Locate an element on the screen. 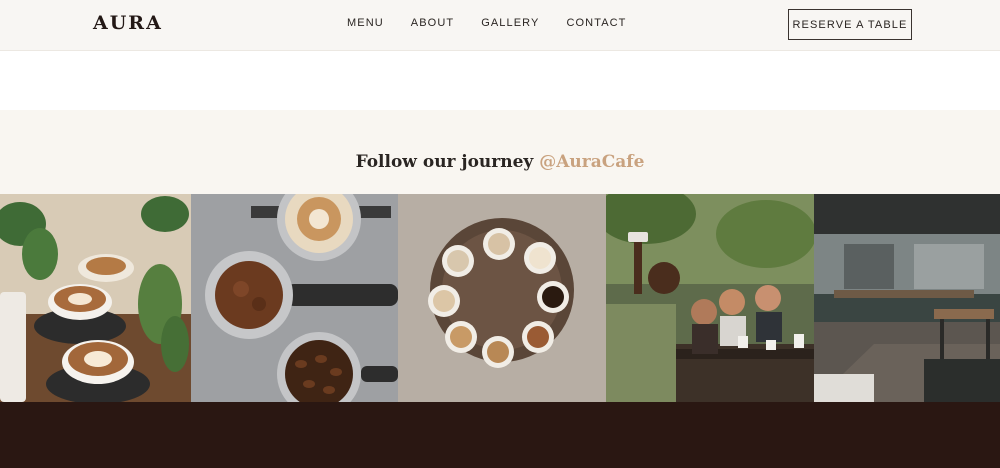 The width and height of the screenshot is (1000, 468). main-nav: MENU ABOUT GALLERY CONTACT is located at coordinates (487, 23).